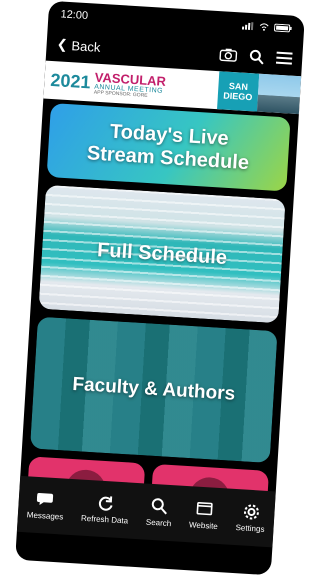 The image size is (320, 577). I want to click on tab-search-label: Search, so click(158, 523).